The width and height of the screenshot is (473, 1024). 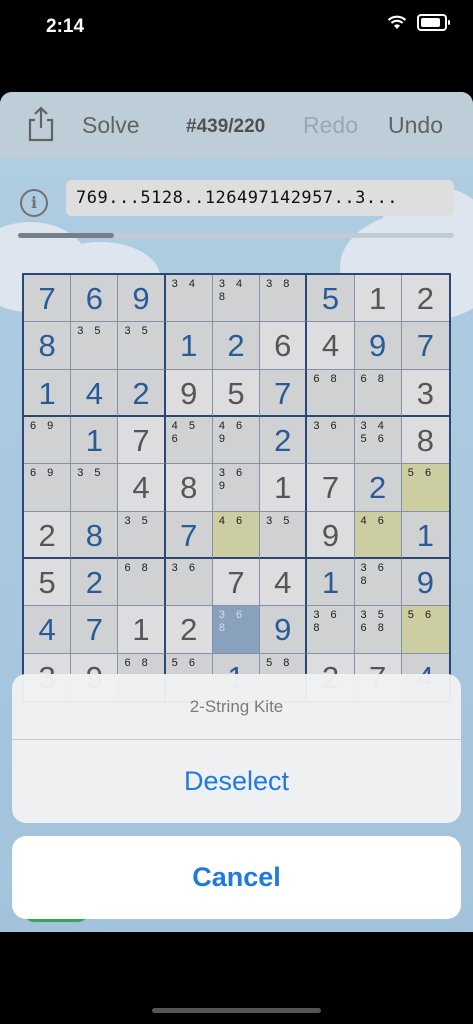 I want to click on status-icons, so click(x=418, y=22).